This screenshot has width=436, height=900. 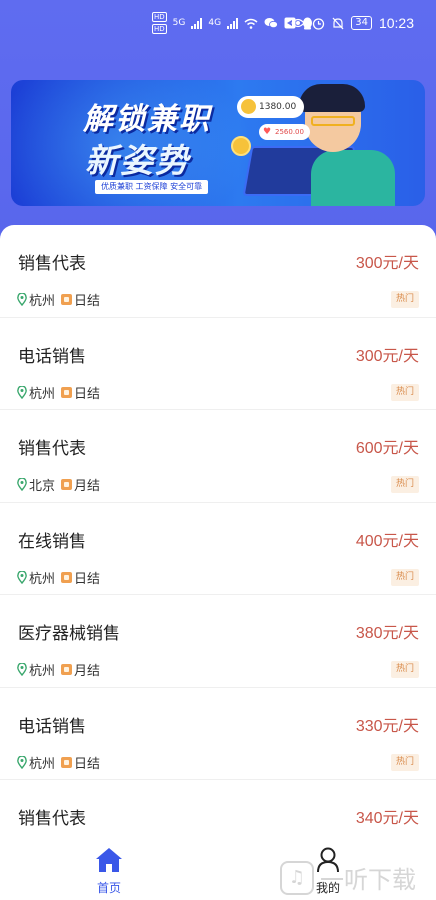 I want to click on banner-title-line1: 解锁兼职, so click(x=147, y=119).